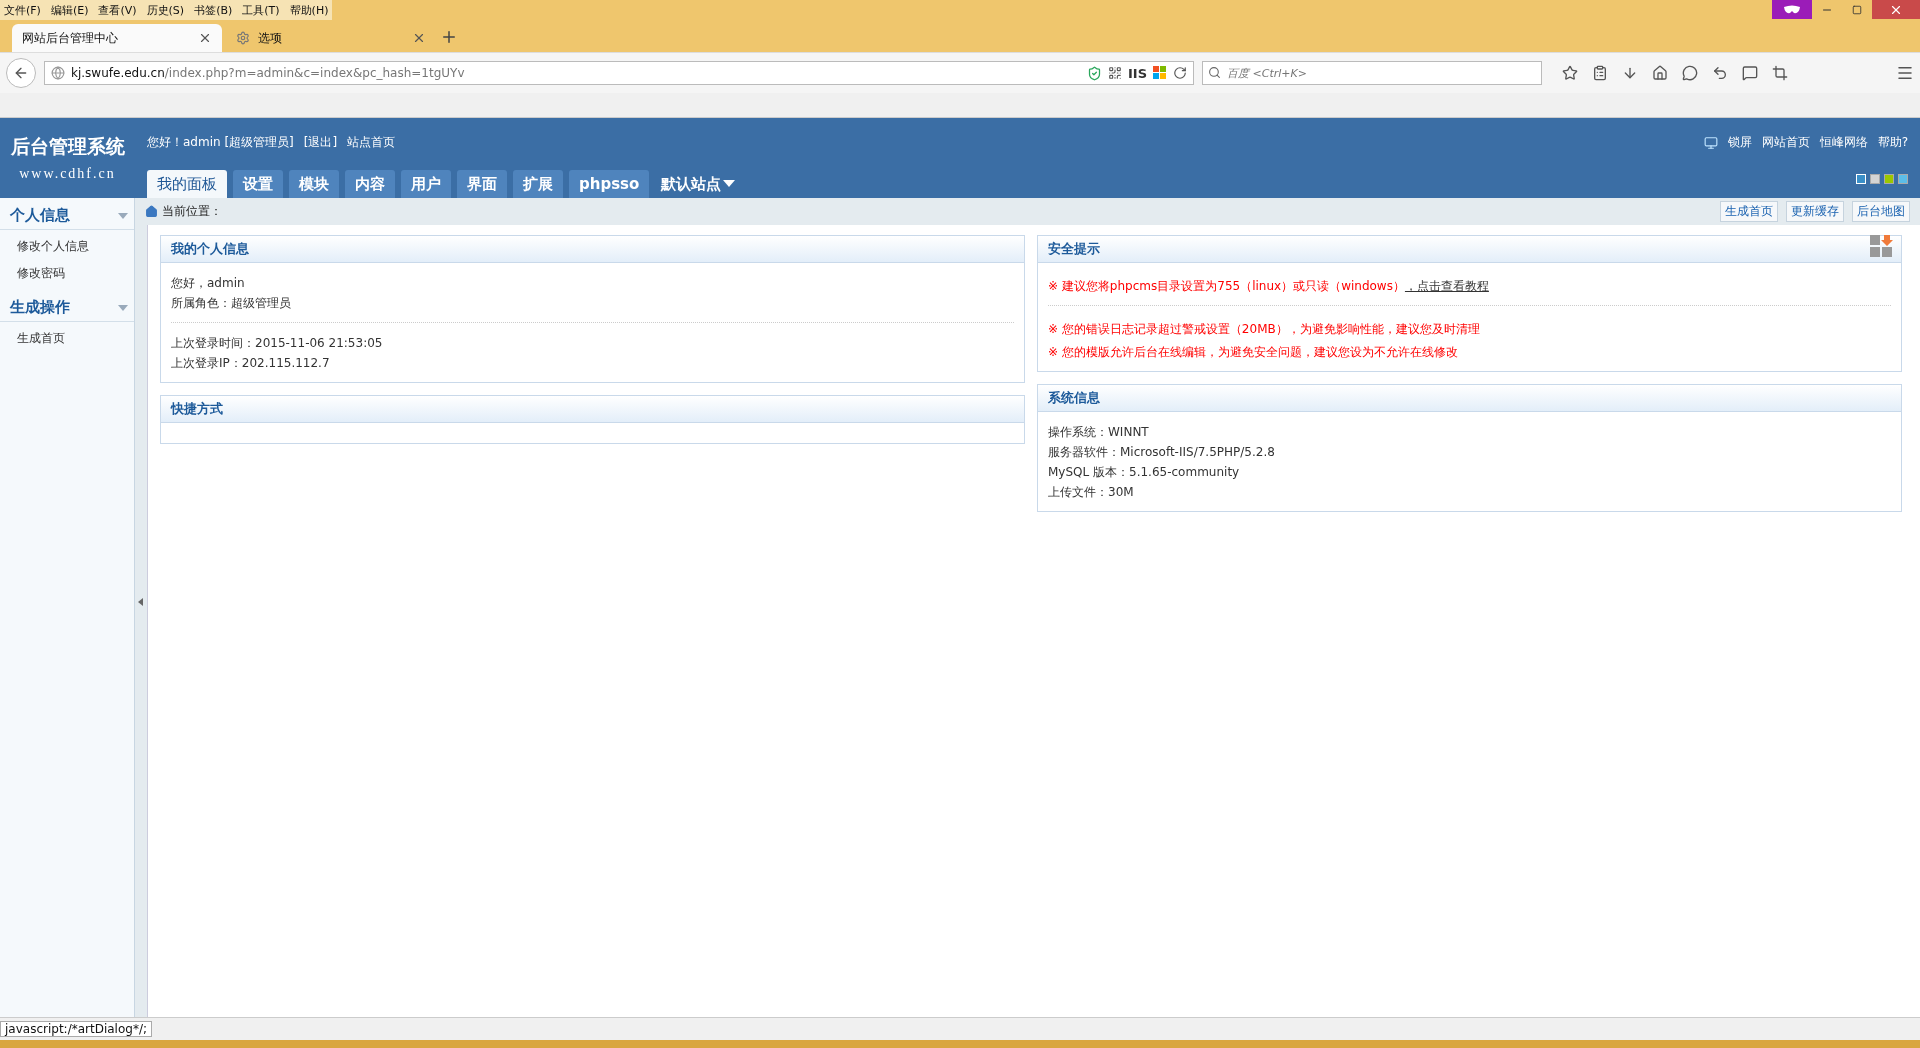 This screenshot has height=1048, width=1920. Describe the element at coordinates (67, 146) in the screenshot. I see `logo-title: 后台管理系统` at that location.